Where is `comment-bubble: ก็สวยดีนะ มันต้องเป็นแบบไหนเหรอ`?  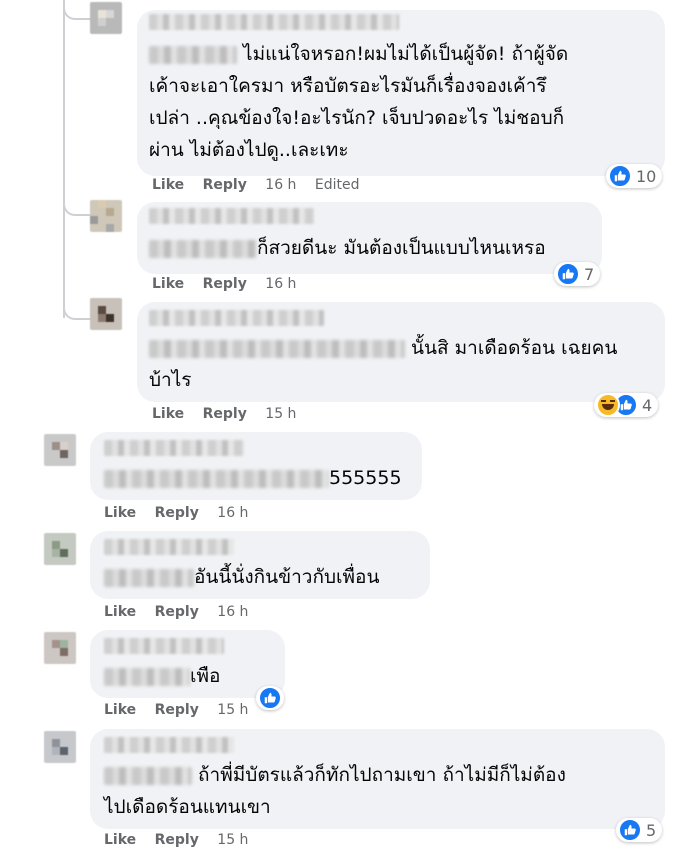
comment-bubble: ก็สวยดีนะ มันต้องเป็นแบบไหนเหรอ is located at coordinates (369, 238).